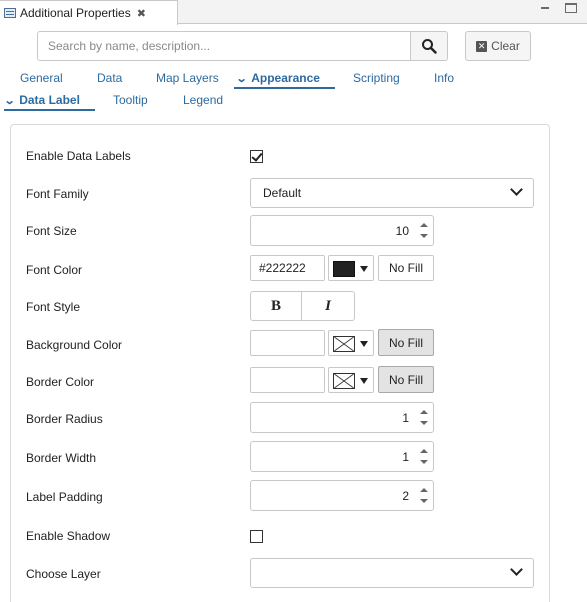 The width and height of the screenshot is (587, 602). What do you see at coordinates (287, 380) in the screenshot?
I see `border-color-input` at bounding box center [287, 380].